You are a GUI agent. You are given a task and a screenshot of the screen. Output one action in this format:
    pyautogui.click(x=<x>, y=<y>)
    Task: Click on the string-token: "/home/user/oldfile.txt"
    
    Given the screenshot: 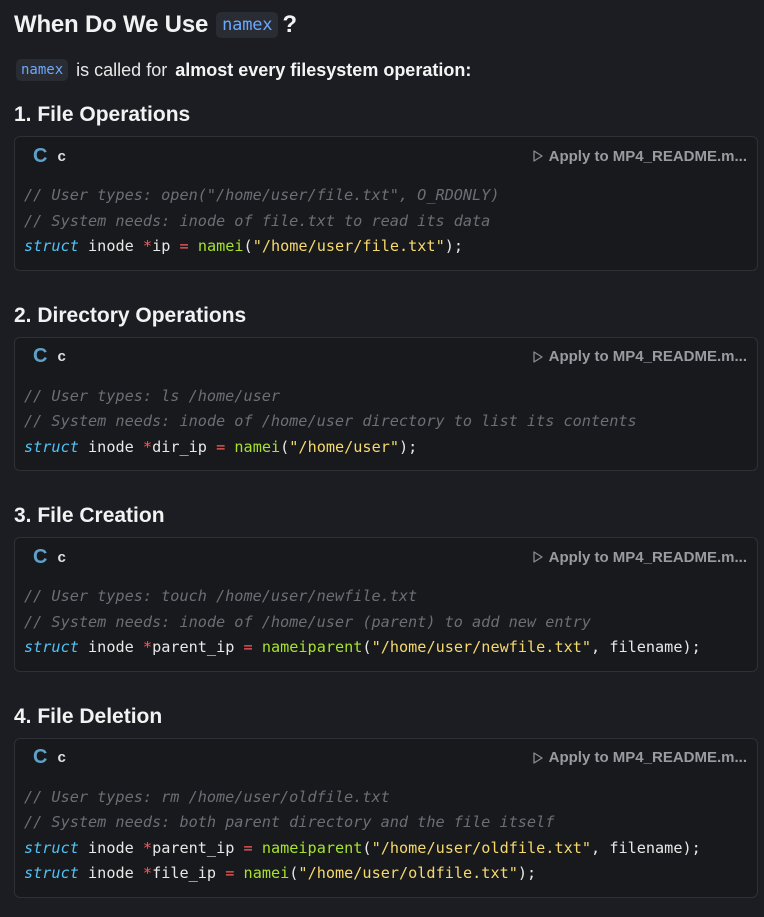 What is the action you would take?
    pyautogui.click(x=481, y=847)
    